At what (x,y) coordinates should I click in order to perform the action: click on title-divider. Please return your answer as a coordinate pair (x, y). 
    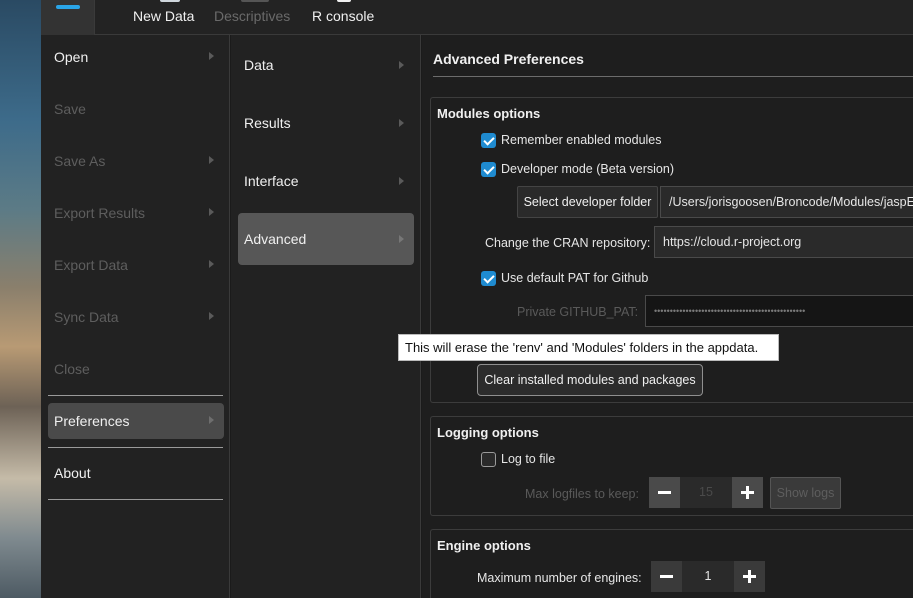
    Looking at the image, I should click on (673, 76).